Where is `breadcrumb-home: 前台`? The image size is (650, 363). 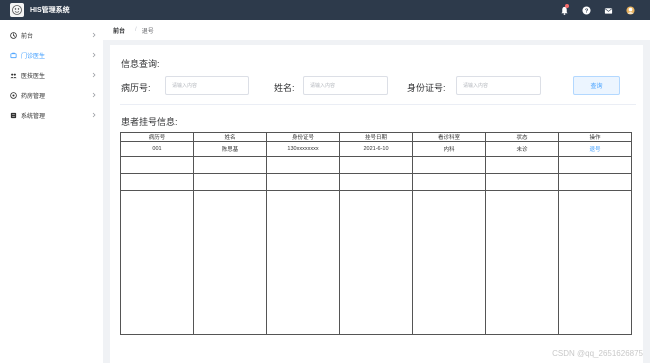 breadcrumb-home: 前台 is located at coordinates (119, 30).